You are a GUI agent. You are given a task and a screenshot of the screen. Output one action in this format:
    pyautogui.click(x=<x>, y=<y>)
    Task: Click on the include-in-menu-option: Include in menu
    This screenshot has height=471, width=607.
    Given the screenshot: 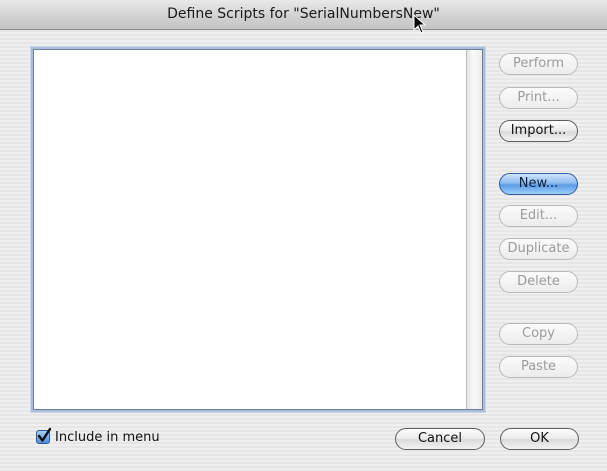 What is the action you would take?
    pyautogui.click(x=98, y=436)
    